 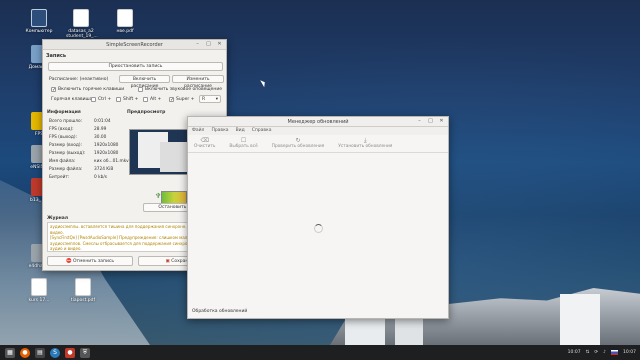 I want to click on pause-record-button: Приостановить запись, so click(x=135, y=66).